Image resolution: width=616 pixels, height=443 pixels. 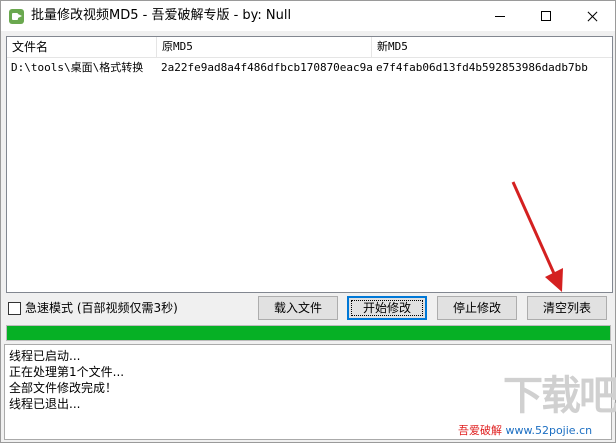 I want to click on cell-old-md5: 2a22fe9ad8a4f486dfbcb170870eac9a, so click(x=266, y=67).